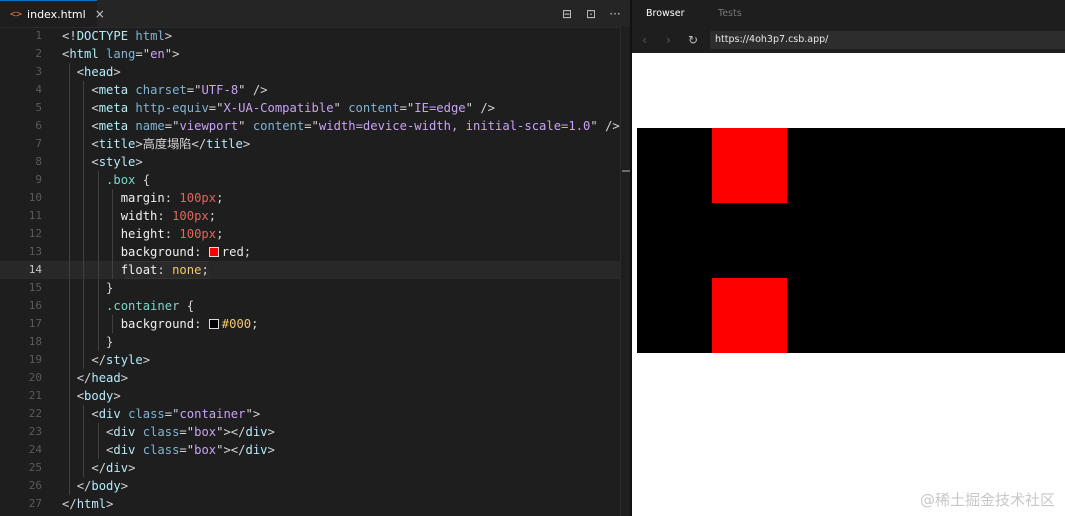 The image size is (1065, 516). I want to click on code-line: 22 <div class="container">, so click(310, 414).